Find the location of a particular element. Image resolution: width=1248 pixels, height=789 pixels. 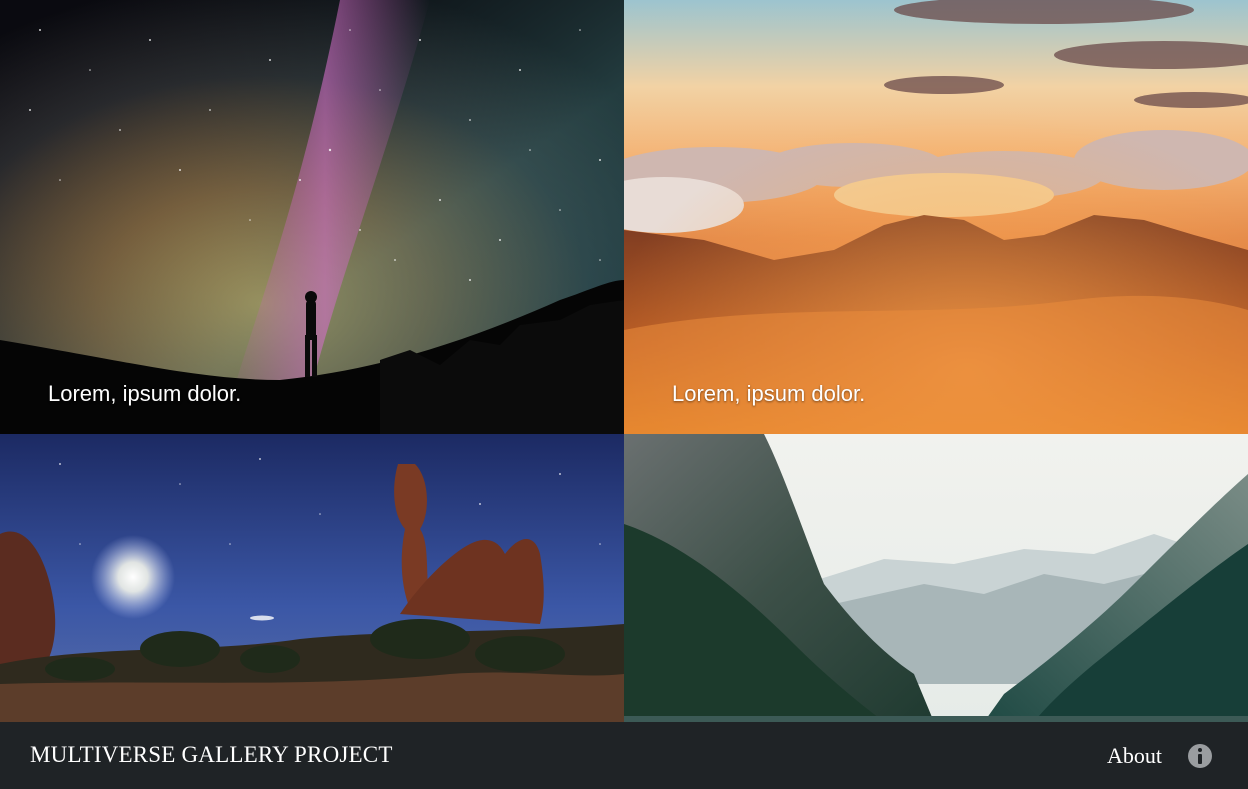

footer-bar: MULTIVERSE GALLERY PROJECT About is located at coordinates (624, 755).